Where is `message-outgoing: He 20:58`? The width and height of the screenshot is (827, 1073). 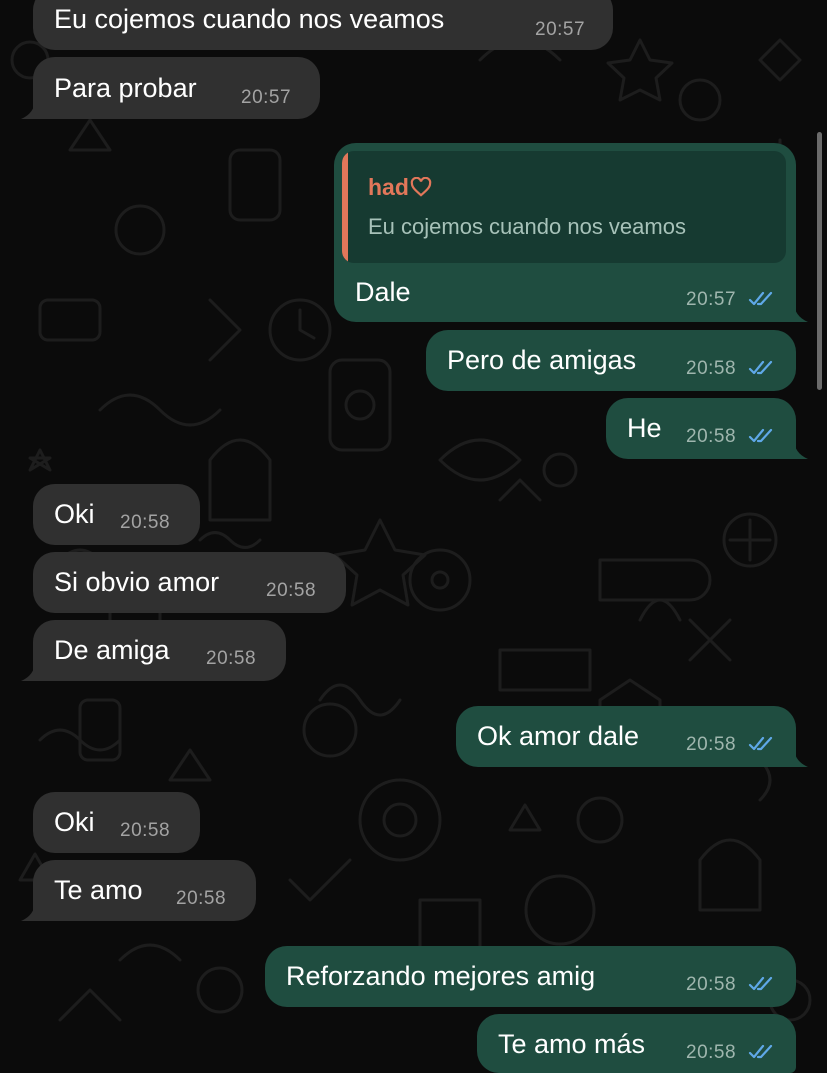
message-outgoing: He 20:58 is located at coordinates (707, 428).